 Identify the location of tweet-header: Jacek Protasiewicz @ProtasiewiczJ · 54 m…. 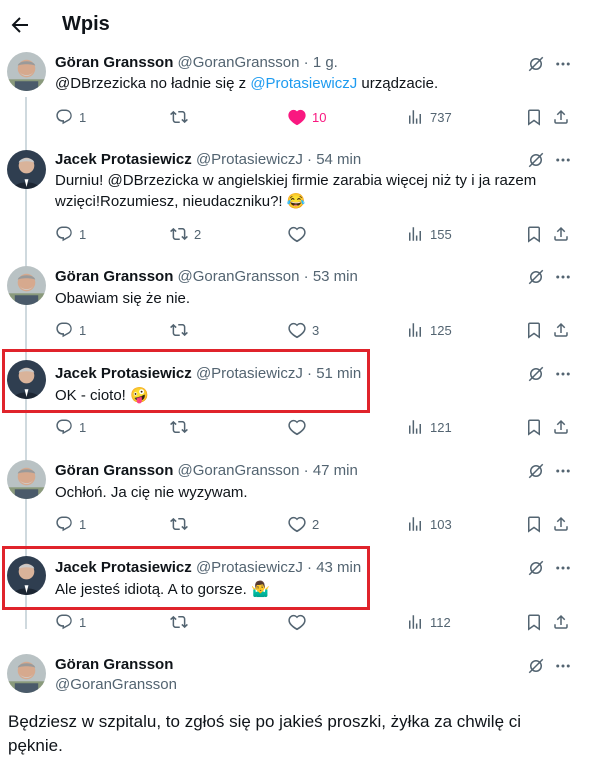
(208, 159).